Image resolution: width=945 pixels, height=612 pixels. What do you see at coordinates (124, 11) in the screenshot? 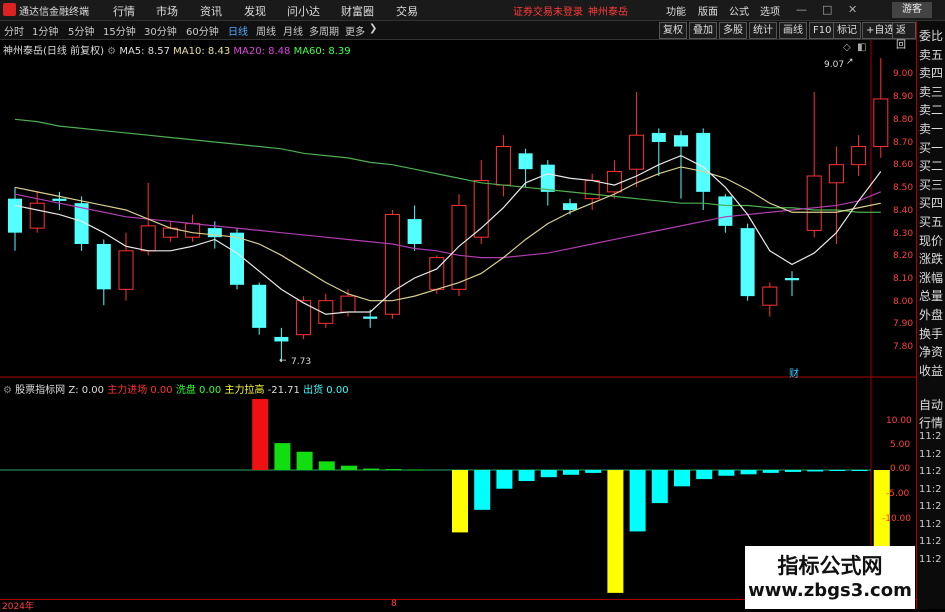
I see `menu-hangqing: 行情` at bounding box center [124, 11].